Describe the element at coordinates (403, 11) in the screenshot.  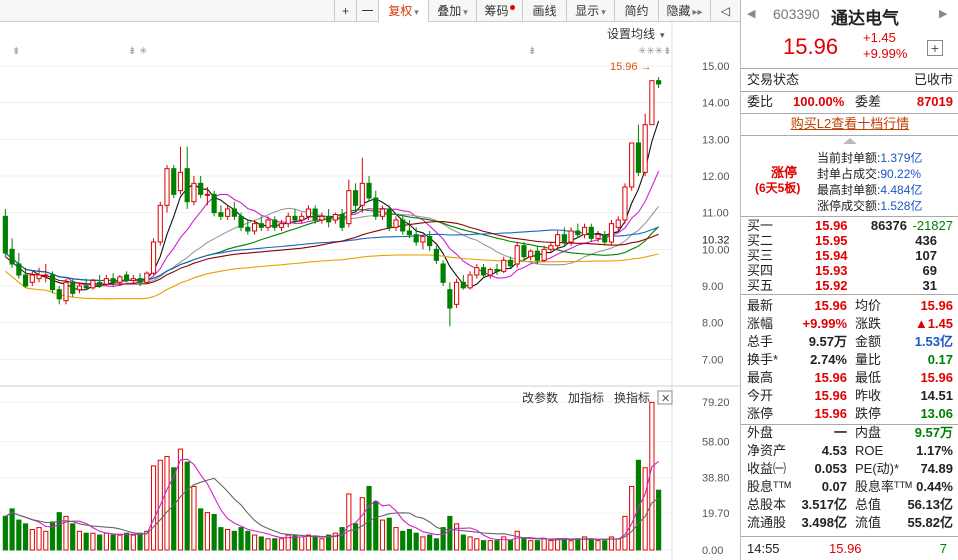
I see `adjust-button: 复权 ▾` at that location.